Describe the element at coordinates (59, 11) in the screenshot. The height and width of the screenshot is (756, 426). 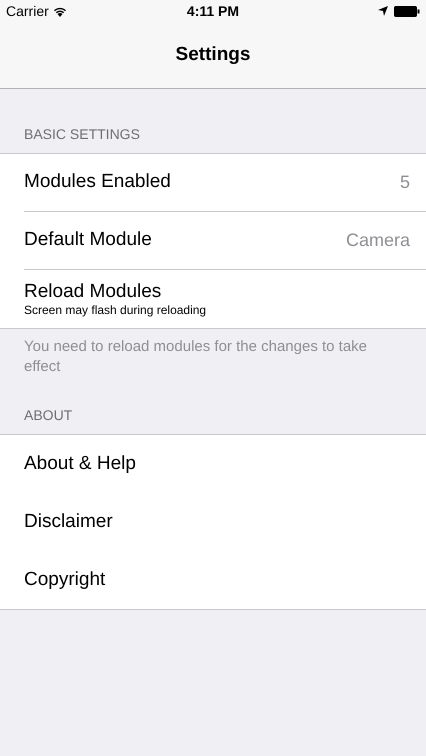
I see `wifi-icon` at that location.